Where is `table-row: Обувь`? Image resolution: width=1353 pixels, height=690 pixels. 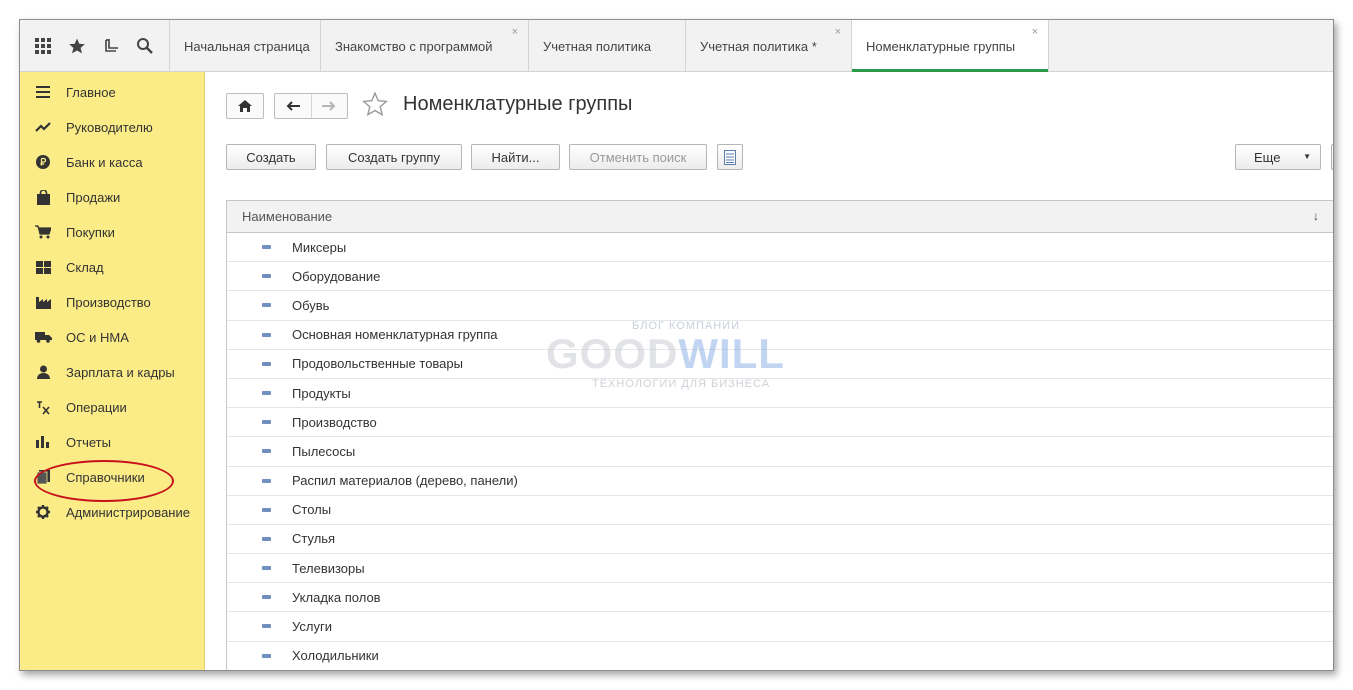 table-row: Обувь is located at coordinates (780, 306).